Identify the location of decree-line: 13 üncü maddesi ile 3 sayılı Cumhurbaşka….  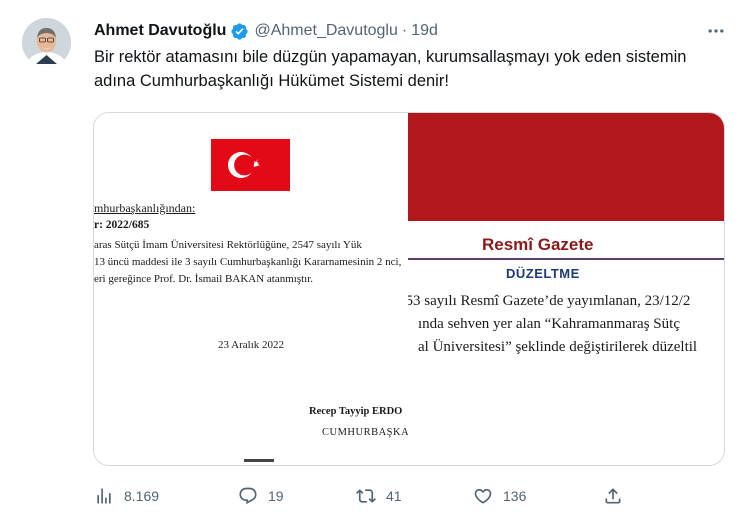
(248, 262).